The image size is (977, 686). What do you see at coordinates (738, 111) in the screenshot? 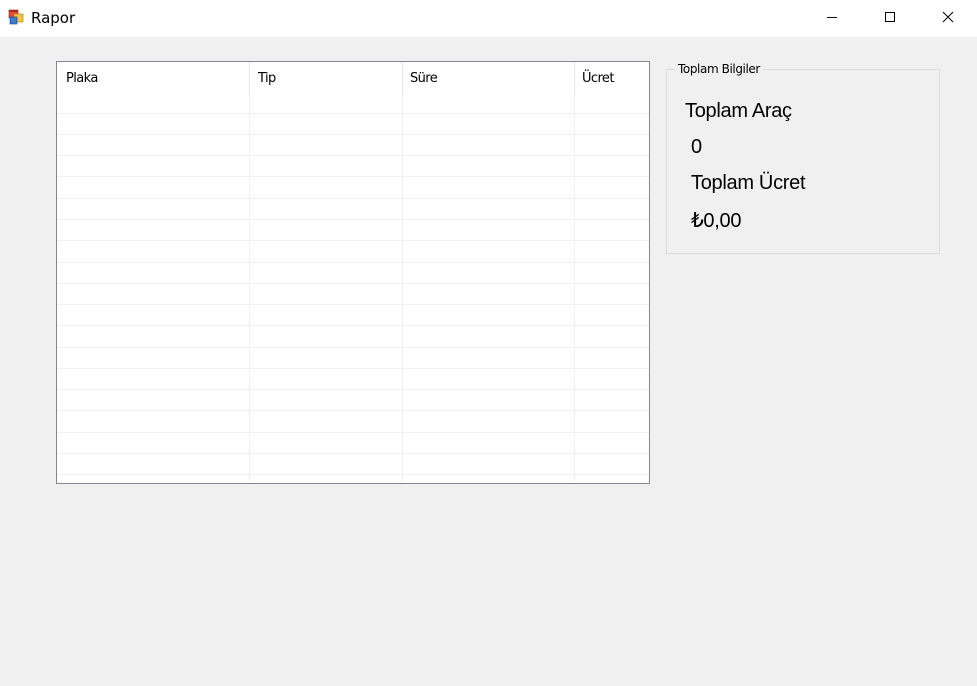
I see `total-vehicles-label: Toplam Araç` at bounding box center [738, 111].